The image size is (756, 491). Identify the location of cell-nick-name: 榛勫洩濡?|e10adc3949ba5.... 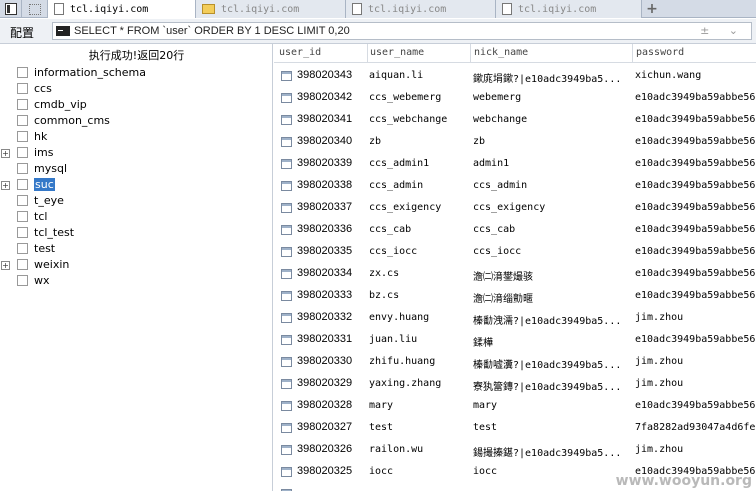
(547, 321).